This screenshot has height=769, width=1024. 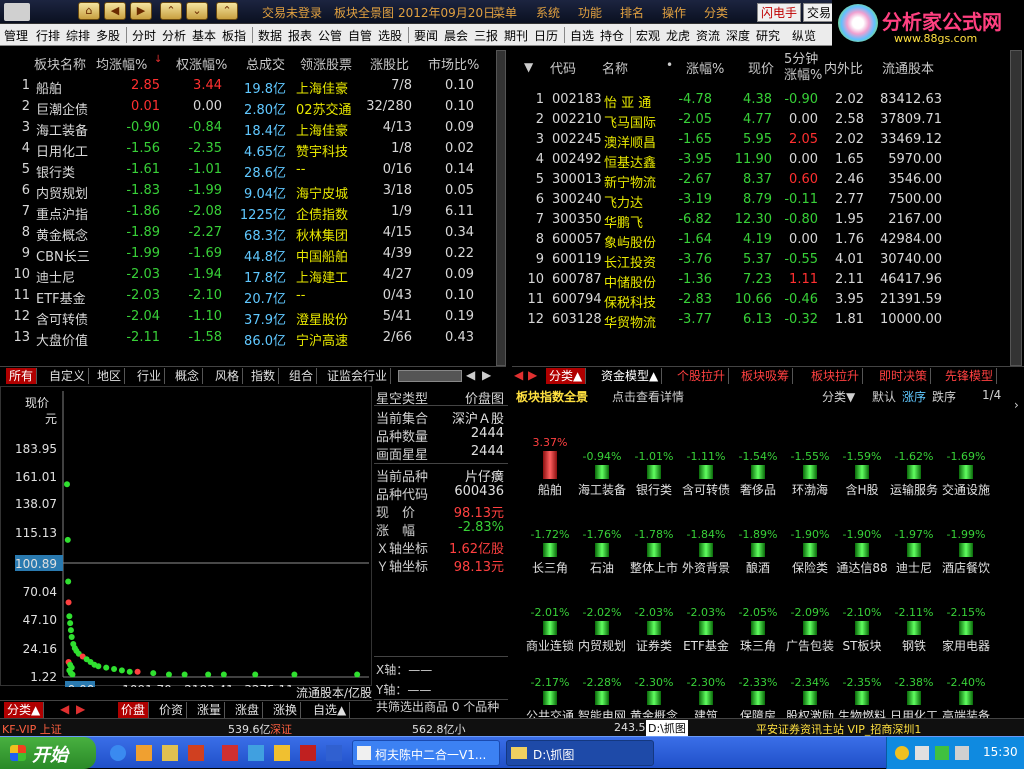 What do you see at coordinates (810, 630) in the screenshot?
I see `sector-block: -2.09% 广告包装` at bounding box center [810, 630].